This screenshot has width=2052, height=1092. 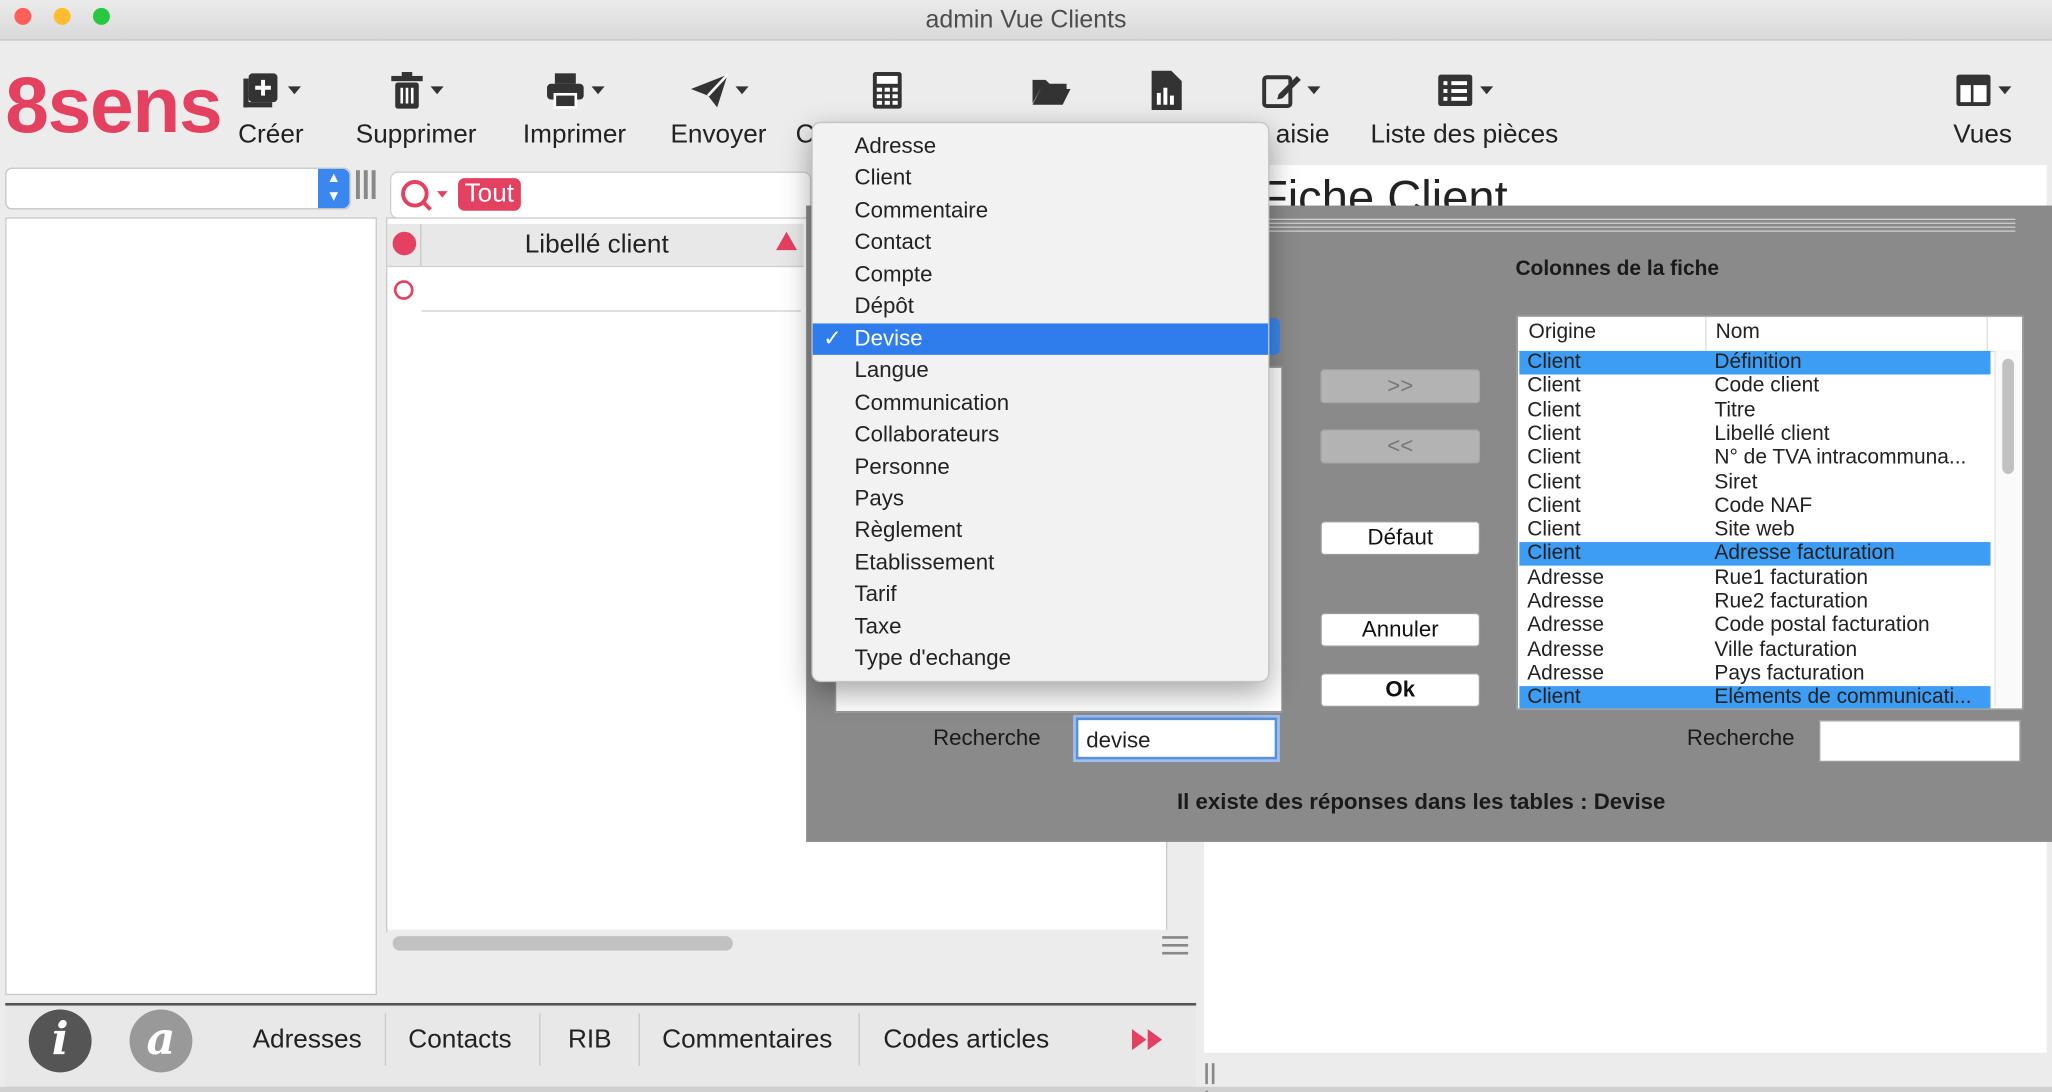 I want to click on supprimer-button: Supprimer, so click(x=416, y=107).